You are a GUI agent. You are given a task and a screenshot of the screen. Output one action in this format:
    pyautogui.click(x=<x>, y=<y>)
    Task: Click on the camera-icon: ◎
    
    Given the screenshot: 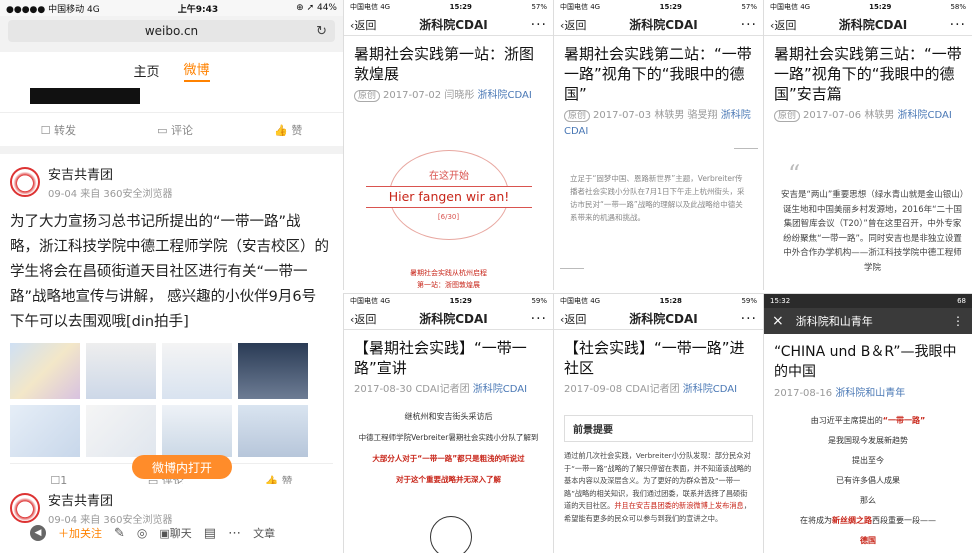 What is the action you would take?
    pyautogui.click(x=142, y=533)
    